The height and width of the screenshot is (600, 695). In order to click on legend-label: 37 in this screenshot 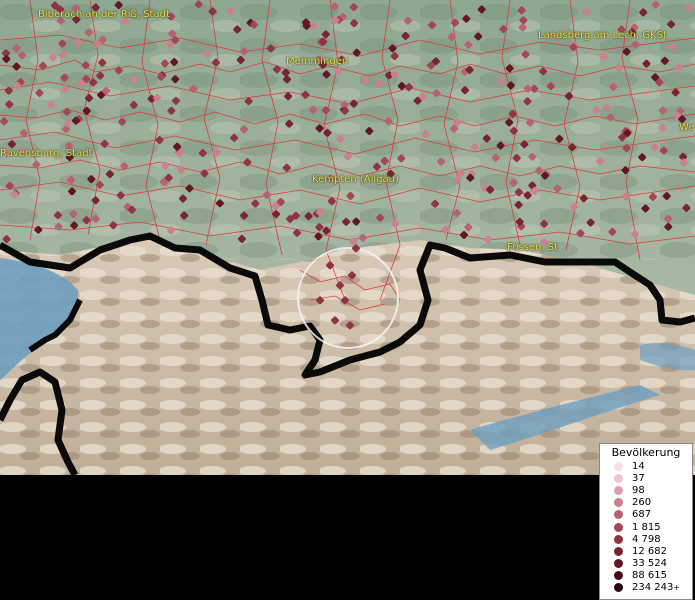, I will do `click(638, 478)`.